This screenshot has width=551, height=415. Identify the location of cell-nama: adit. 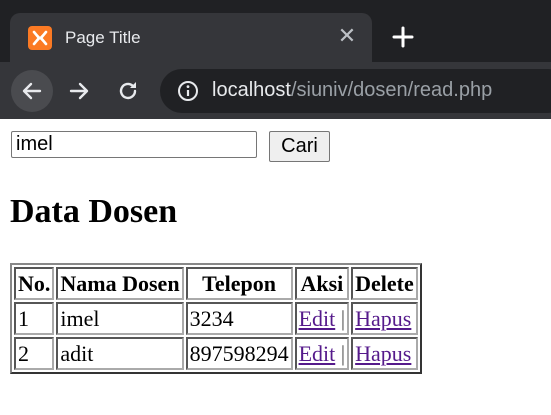
(120, 353).